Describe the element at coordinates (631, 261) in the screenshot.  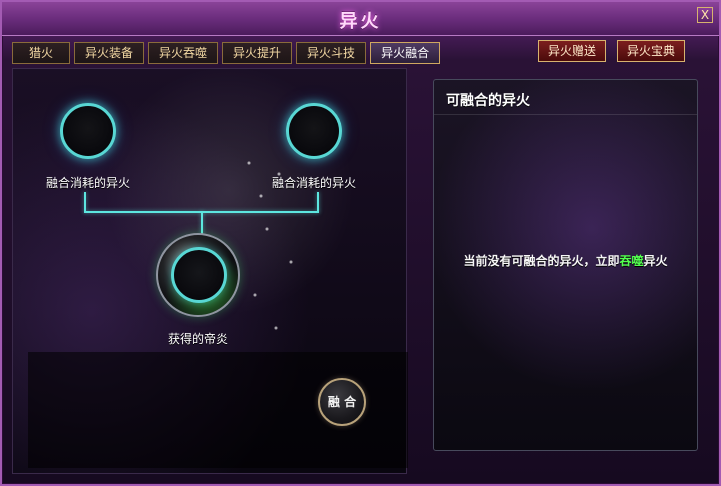
I see `devour-link: 吞噬` at that location.